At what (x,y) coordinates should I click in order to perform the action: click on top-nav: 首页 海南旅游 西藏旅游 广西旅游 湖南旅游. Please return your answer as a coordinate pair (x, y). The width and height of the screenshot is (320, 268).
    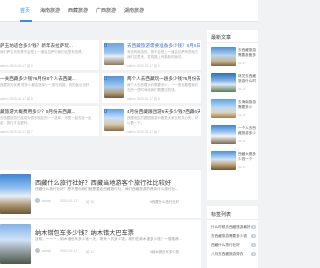
    Looking at the image, I should click on (129, 11).